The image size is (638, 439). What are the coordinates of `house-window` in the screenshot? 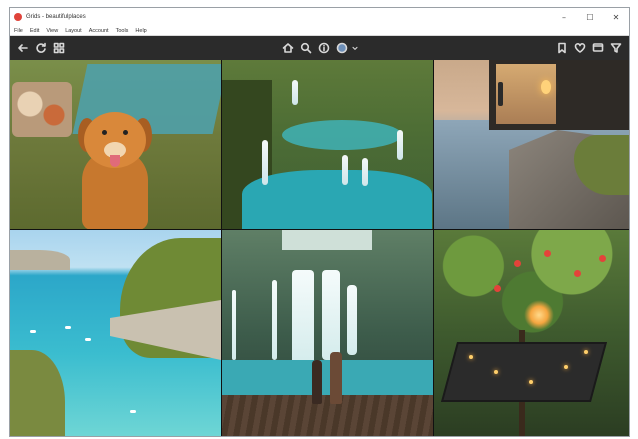 It's located at (526, 94).